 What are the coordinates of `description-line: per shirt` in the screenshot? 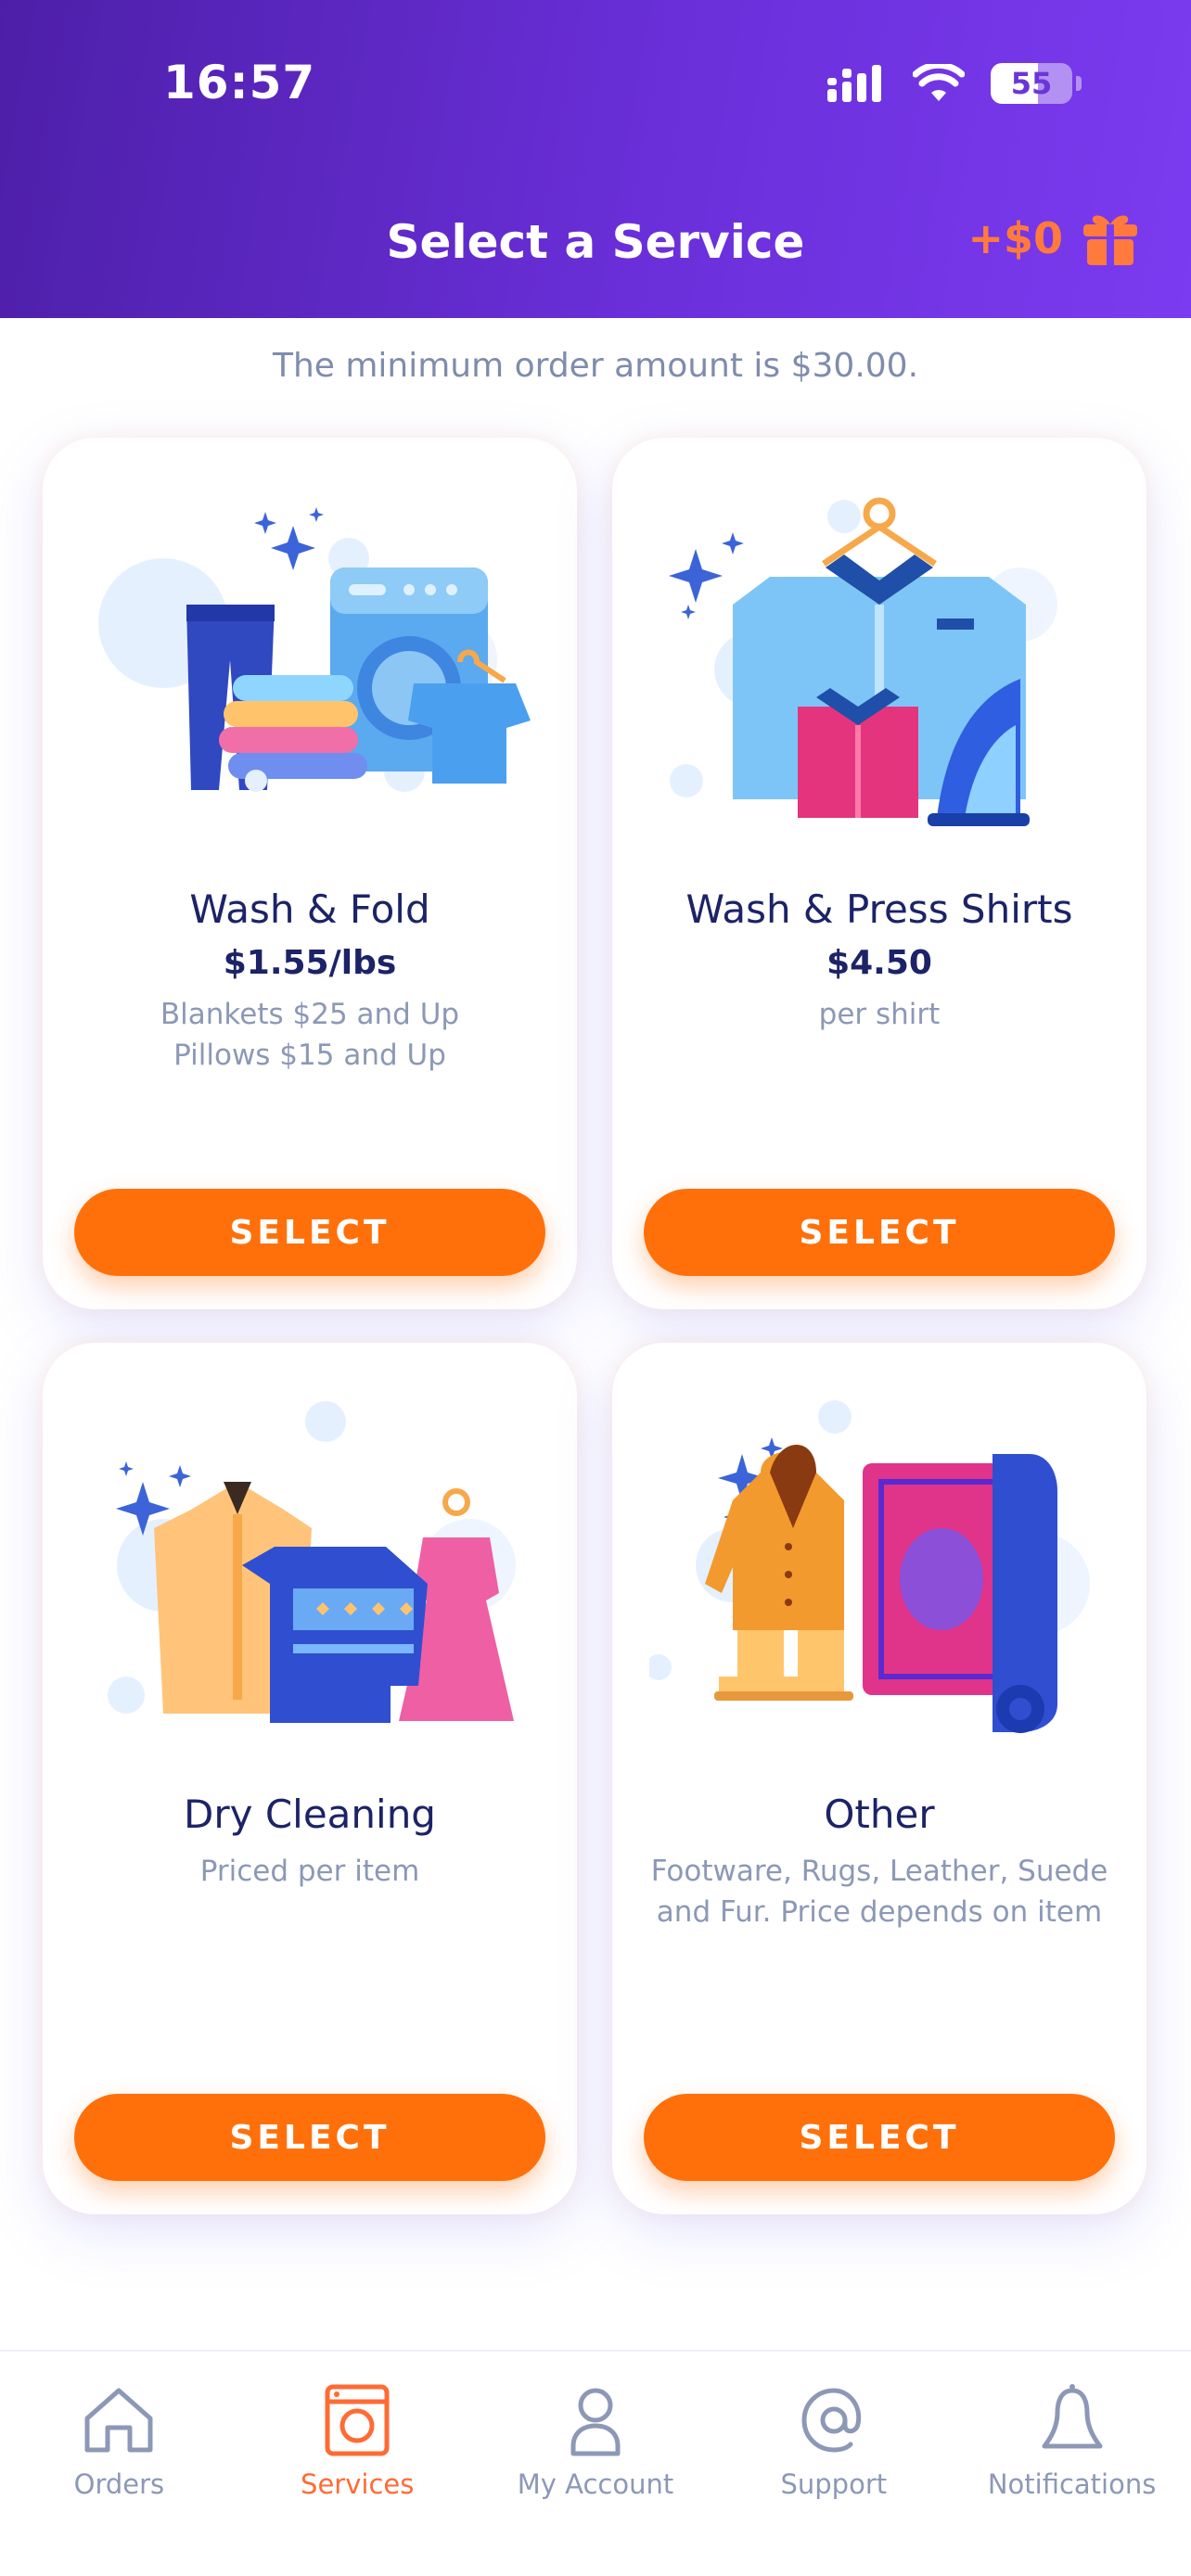 It's located at (879, 1015).